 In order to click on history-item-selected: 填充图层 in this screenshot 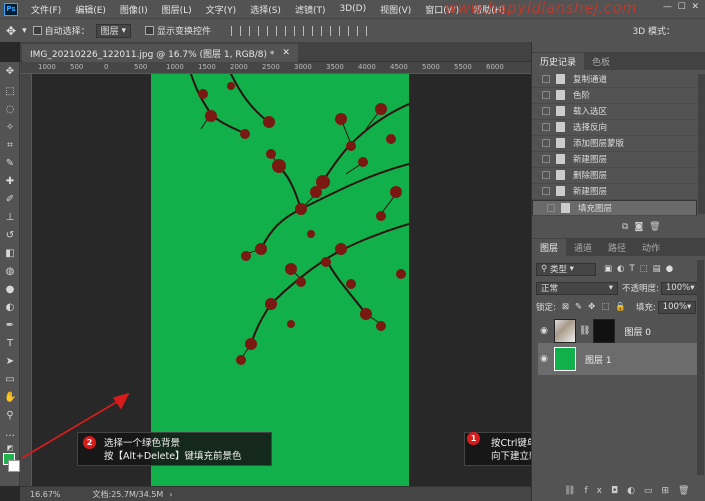, I will do `click(614, 208)`.